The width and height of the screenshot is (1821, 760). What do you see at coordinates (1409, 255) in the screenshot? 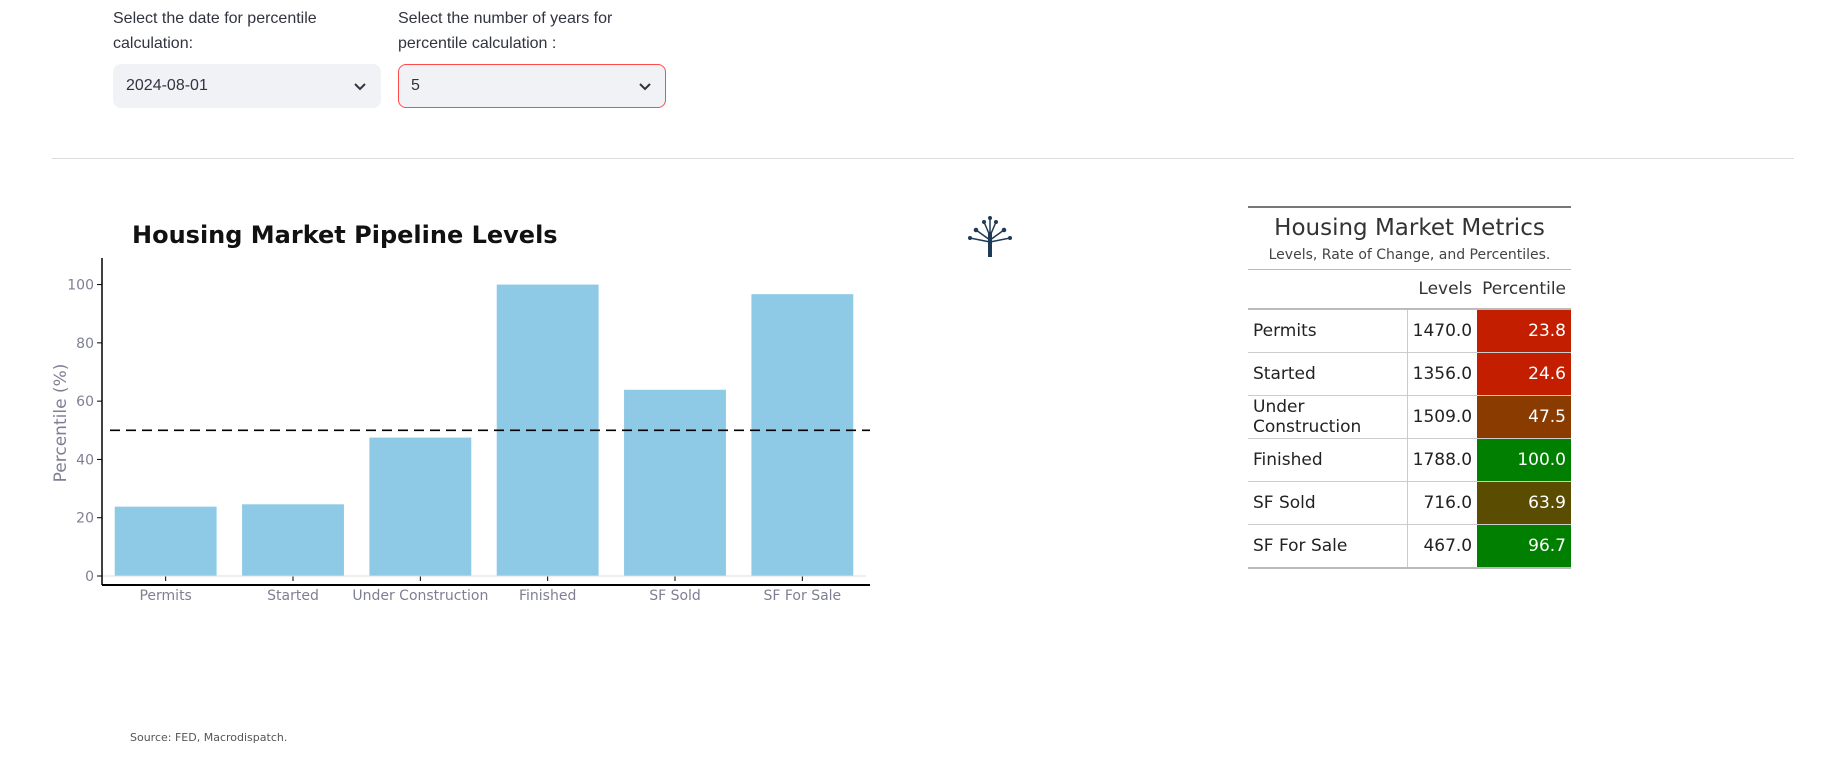
I see `metrics-subtitle: Levels, Rate of Change, and Percentiles.` at bounding box center [1409, 255].